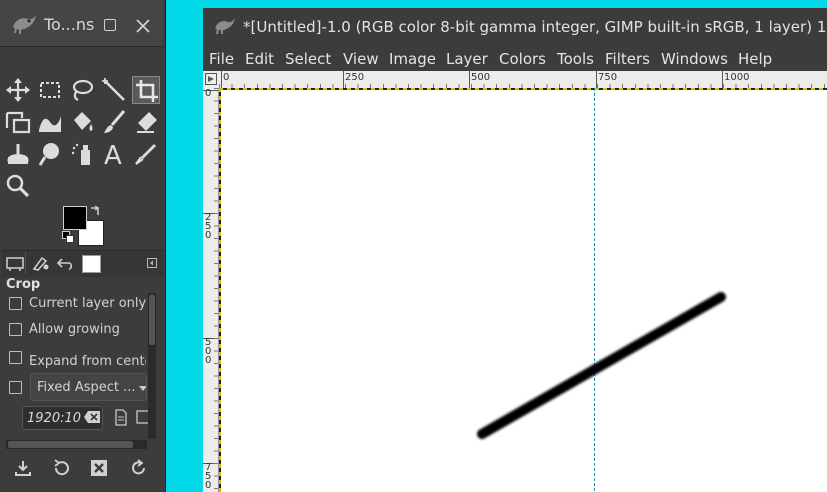  What do you see at coordinates (54, 418) in the screenshot?
I see `aspect-ratio-value: 1920:10` at bounding box center [54, 418].